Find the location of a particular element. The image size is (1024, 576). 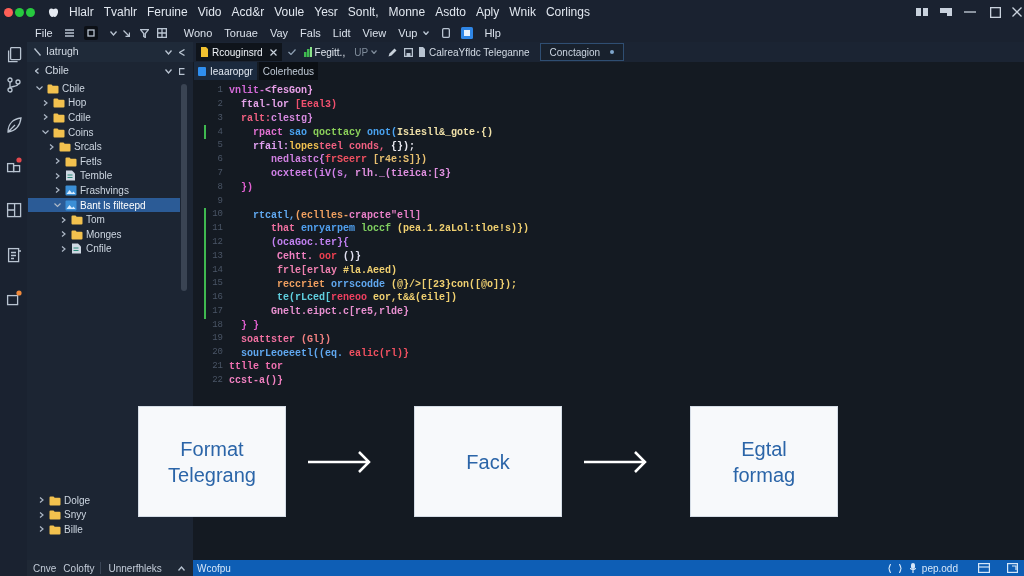

menu-item: Wono is located at coordinates (198, 33).